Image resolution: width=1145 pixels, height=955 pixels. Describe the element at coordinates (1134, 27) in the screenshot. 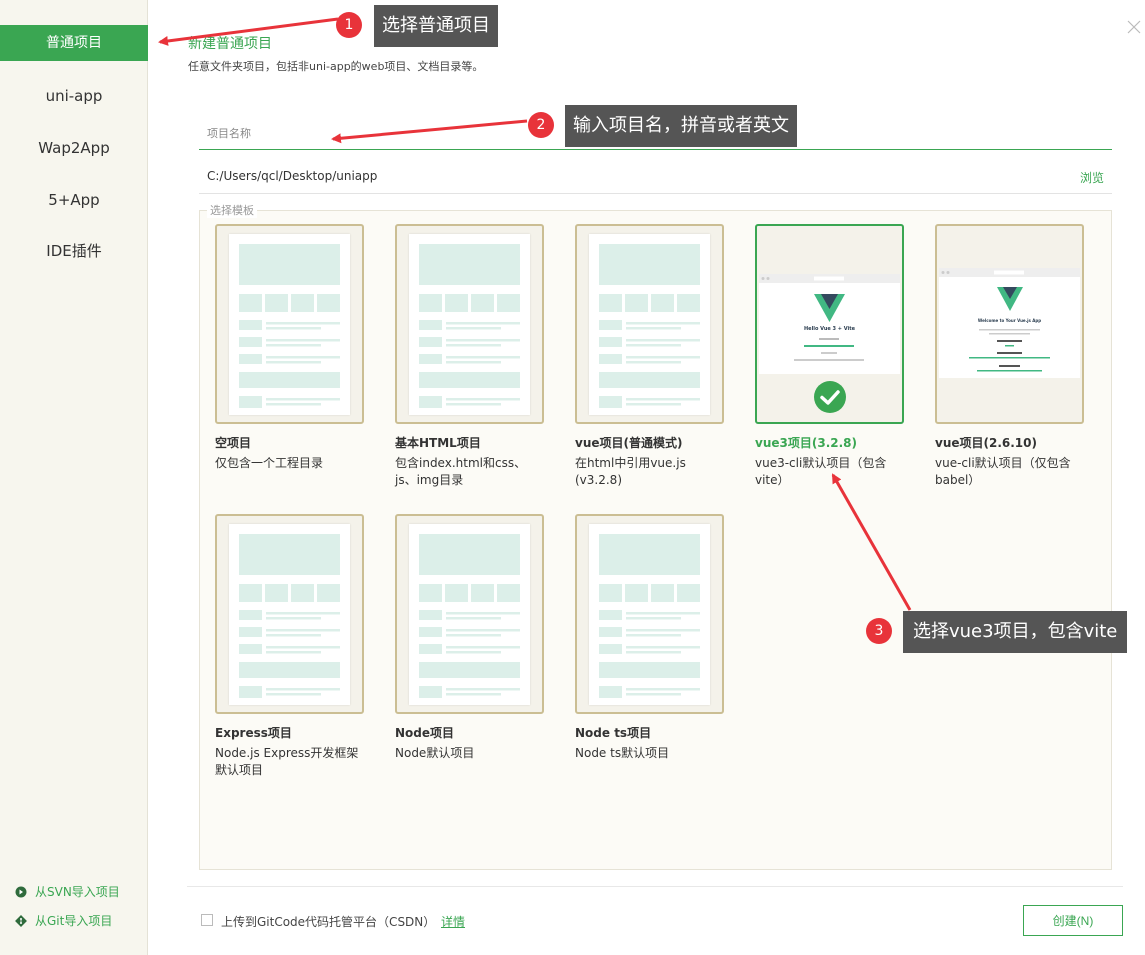

I see `close-icon` at that location.